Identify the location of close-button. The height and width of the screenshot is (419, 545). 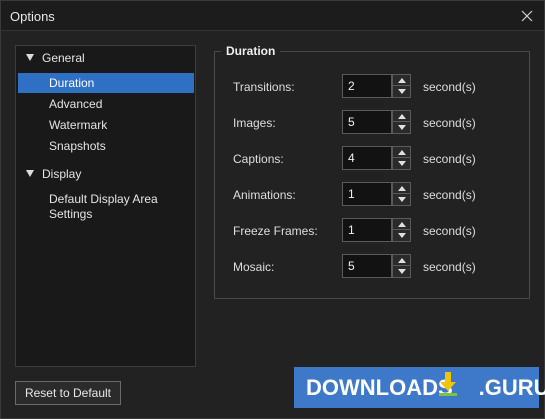
(527, 16).